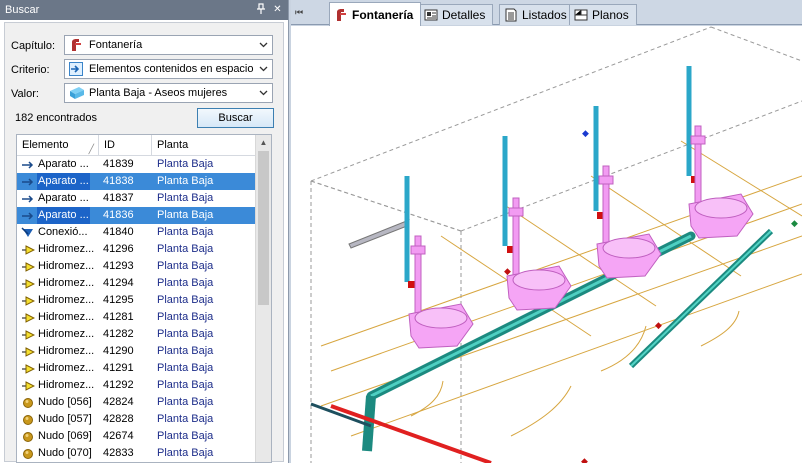  Describe the element at coordinates (118, 368) in the screenshot. I see `cell-id: 41291` at that location.